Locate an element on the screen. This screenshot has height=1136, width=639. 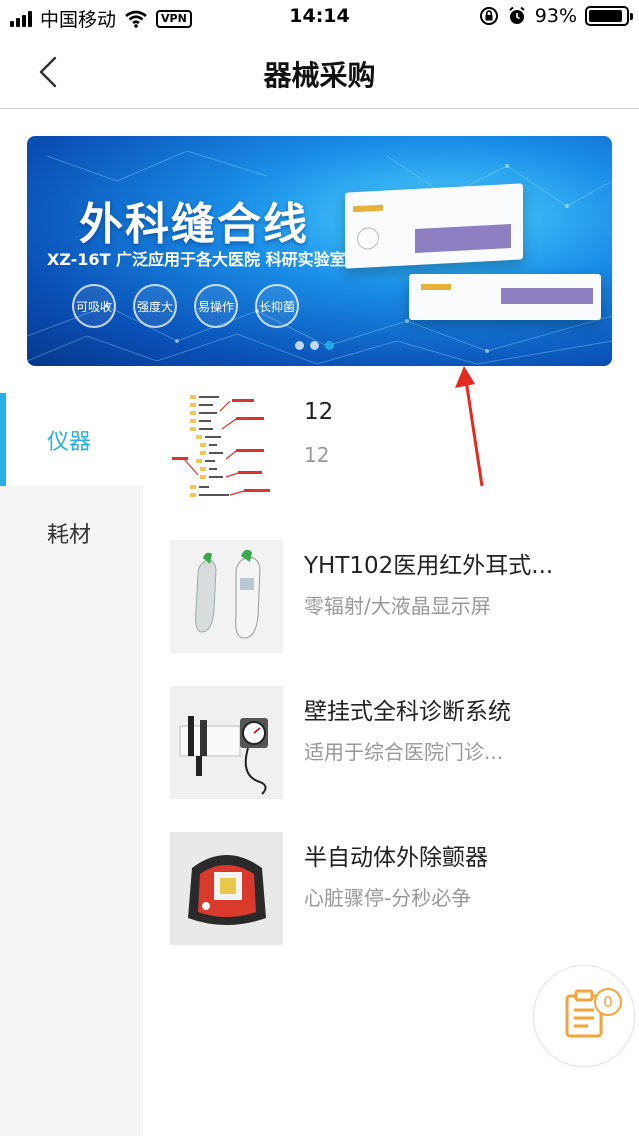
product-name: 12 is located at coordinates (319, 412).